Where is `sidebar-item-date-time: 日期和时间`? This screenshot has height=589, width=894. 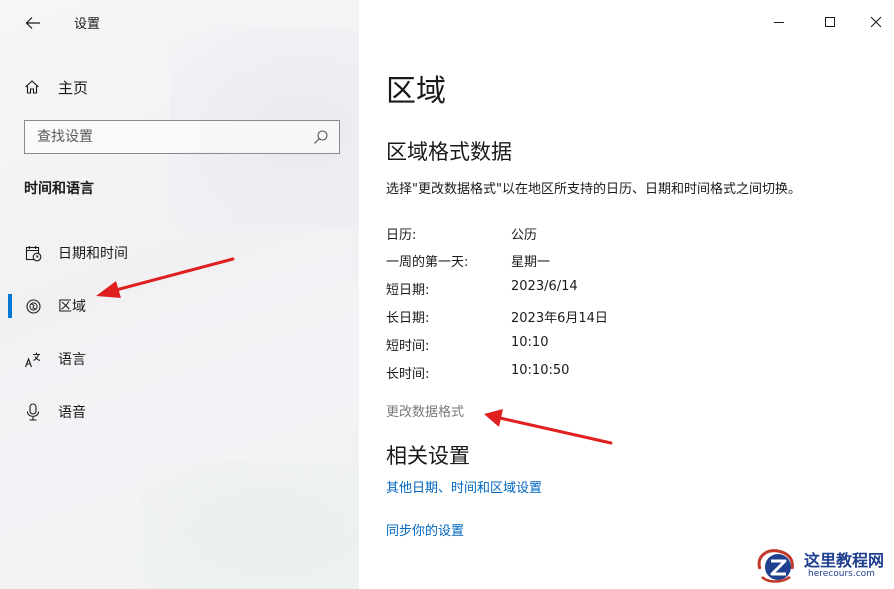
sidebar-item-date-time: 日期和时间 is located at coordinates (179, 252).